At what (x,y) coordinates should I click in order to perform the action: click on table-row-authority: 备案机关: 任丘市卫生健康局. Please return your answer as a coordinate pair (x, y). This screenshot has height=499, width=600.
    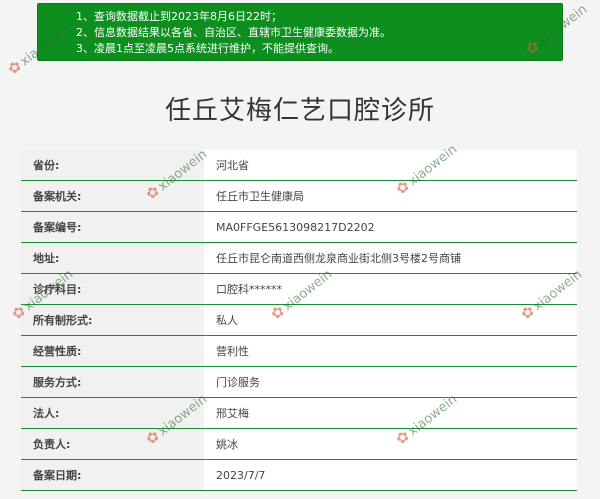
    Looking at the image, I should click on (299, 196).